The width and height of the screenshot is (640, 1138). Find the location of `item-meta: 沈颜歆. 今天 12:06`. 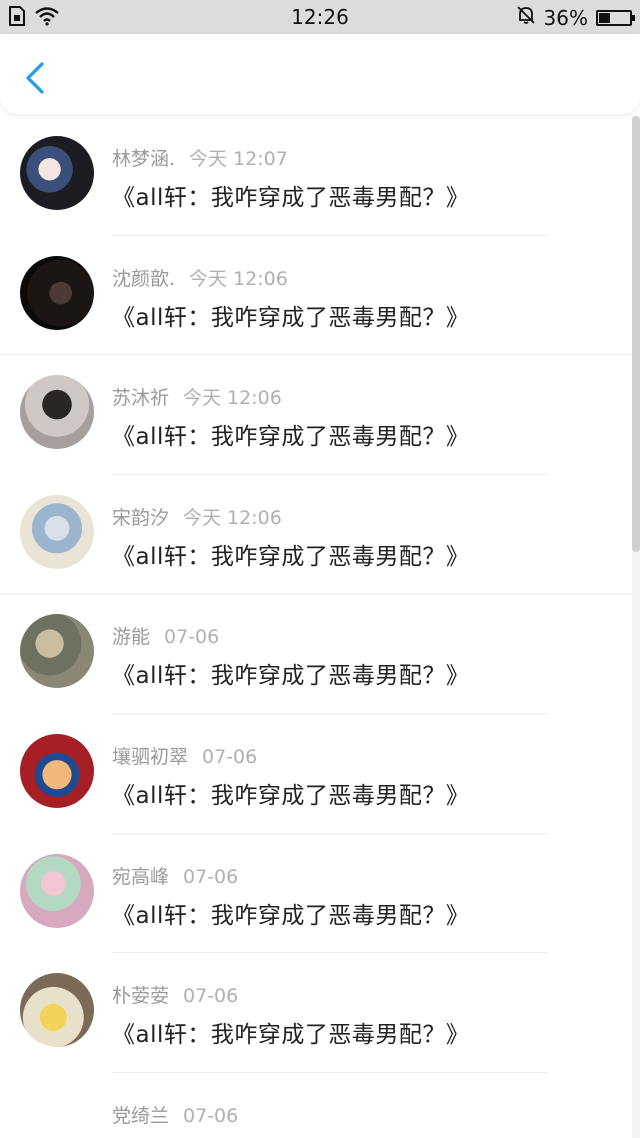

item-meta: 沈颜歆. 今天 12:06 is located at coordinates (200, 277).